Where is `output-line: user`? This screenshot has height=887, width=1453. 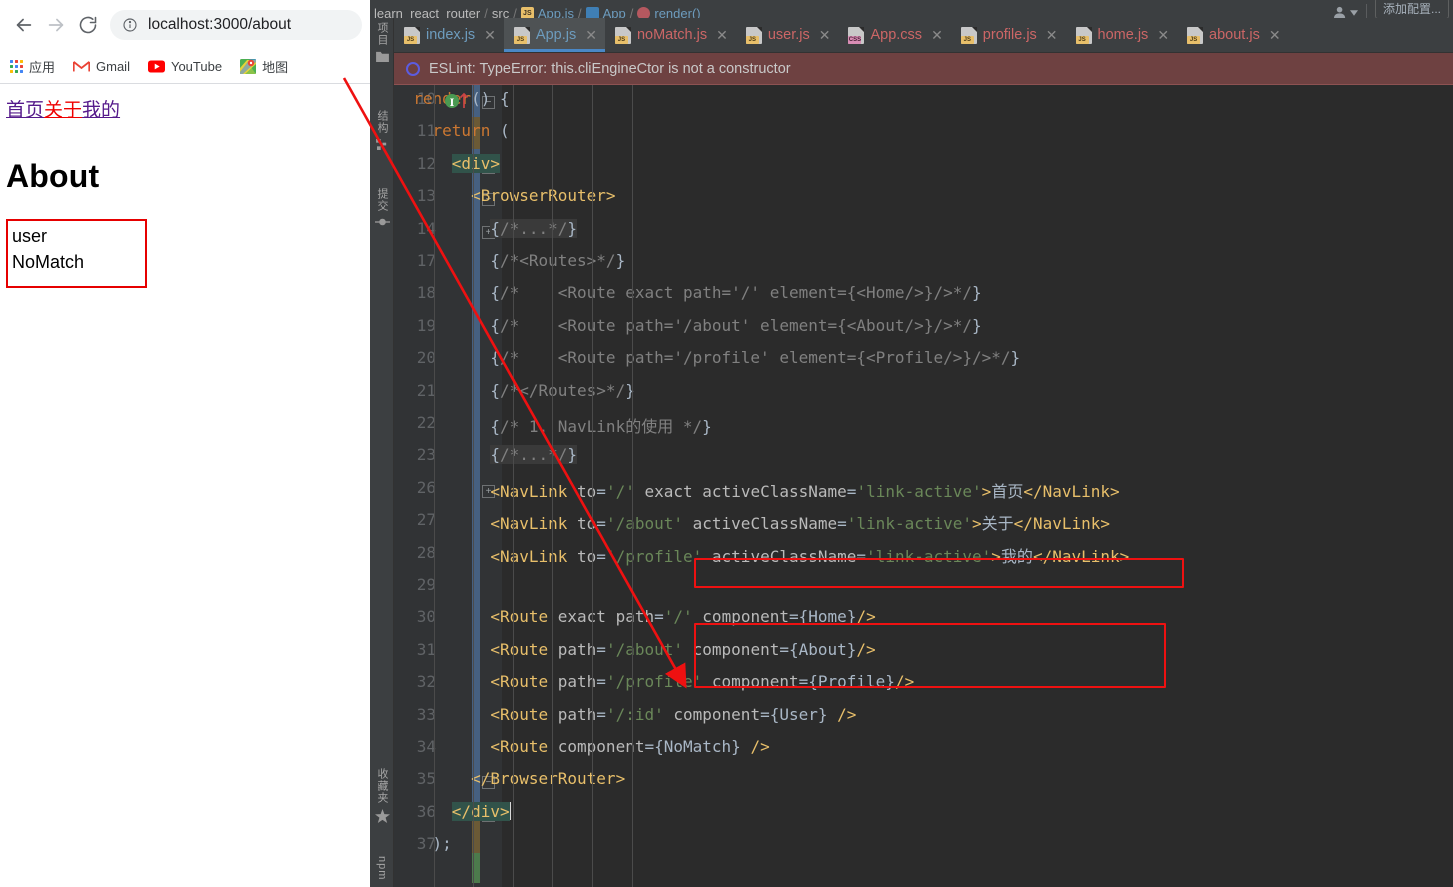 output-line: user is located at coordinates (30, 235).